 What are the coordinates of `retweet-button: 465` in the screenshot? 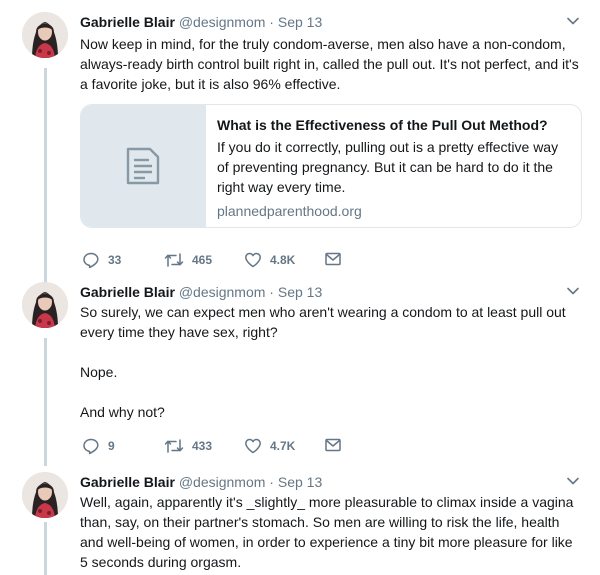 It's located at (188, 260).